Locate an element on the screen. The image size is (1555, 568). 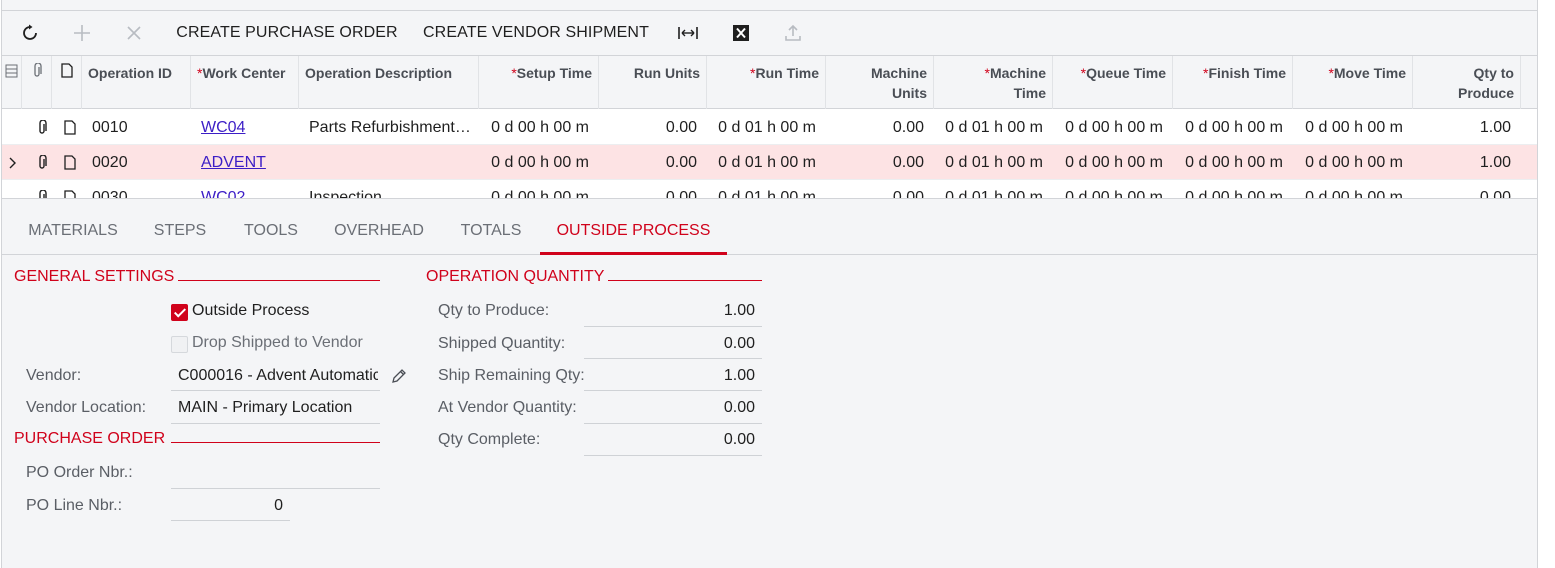
drop-shipped-checkbox is located at coordinates (179, 344).